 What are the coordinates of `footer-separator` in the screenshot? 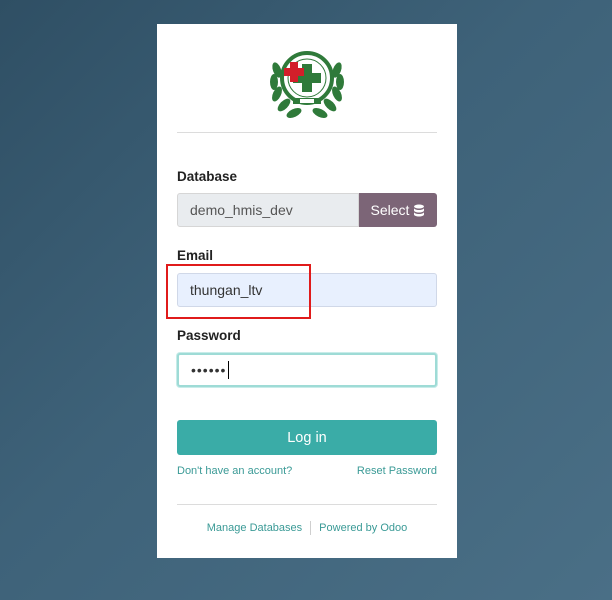 It's located at (311, 528).